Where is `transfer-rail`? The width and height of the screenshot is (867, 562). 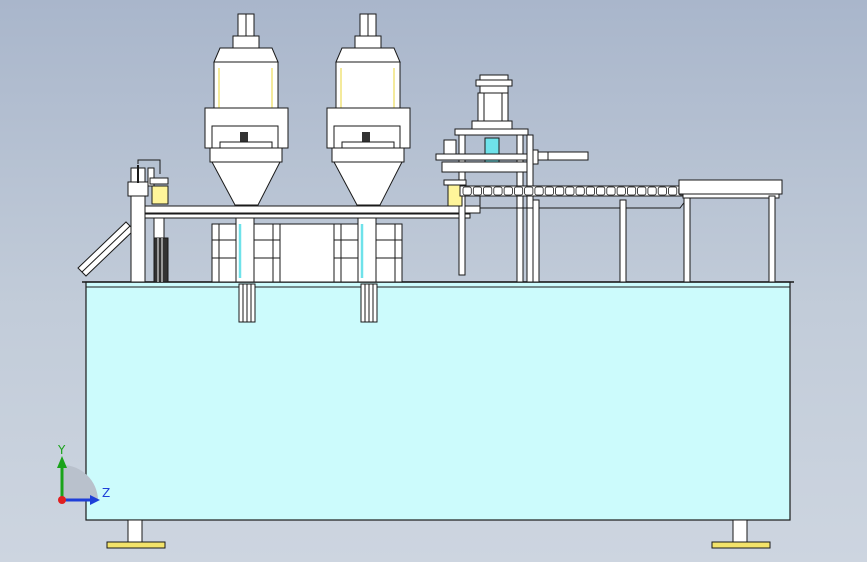 transfer-rail is located at coordinates (310, 212).